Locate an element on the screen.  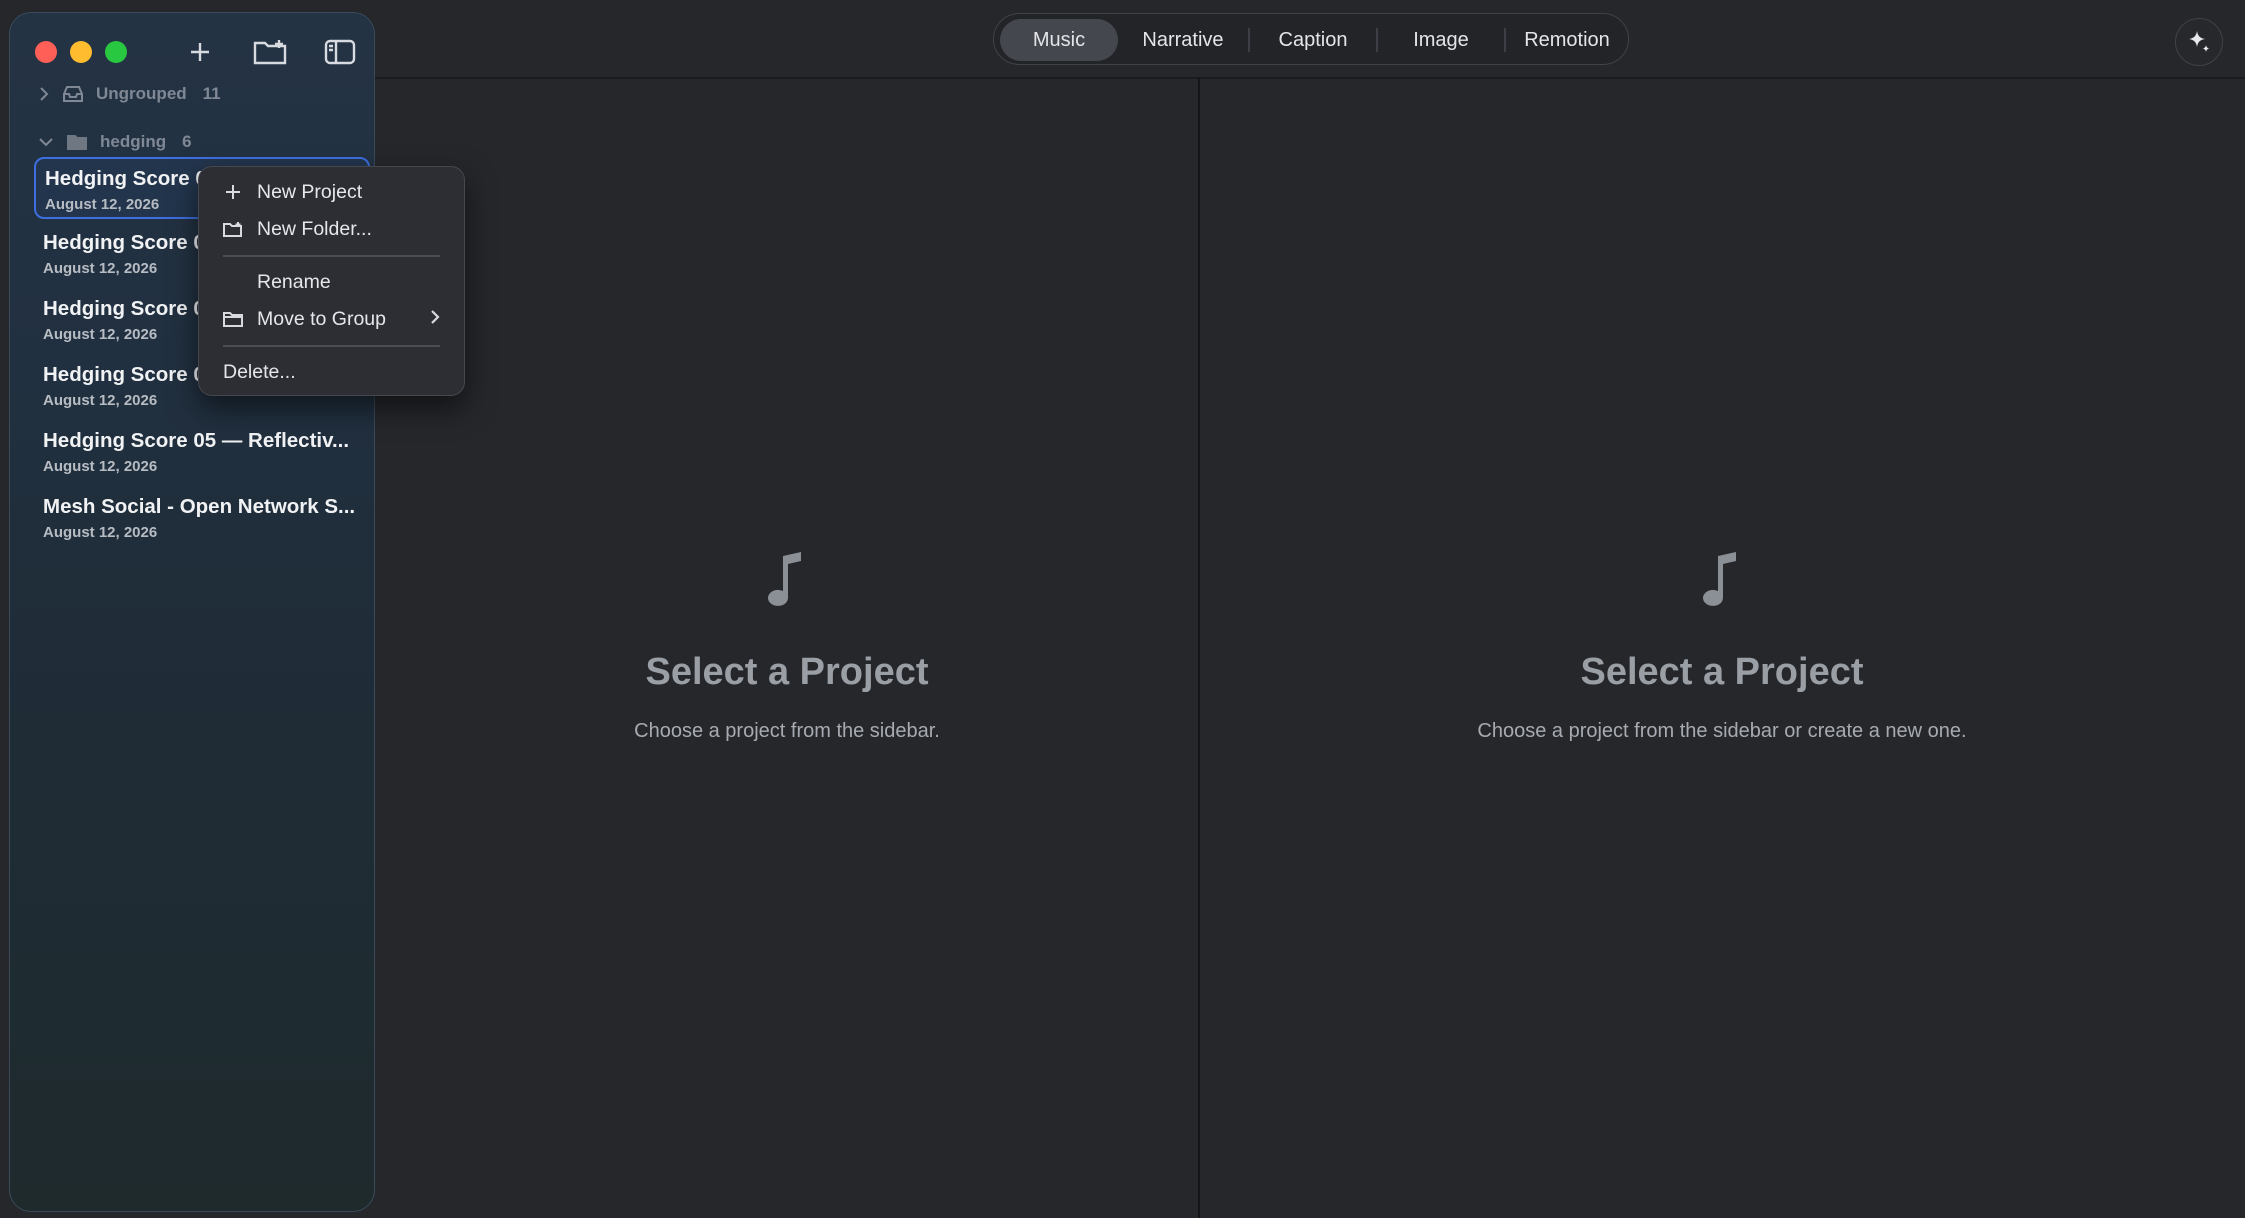
sparkle-icon is located at coordinates (2199, 41).